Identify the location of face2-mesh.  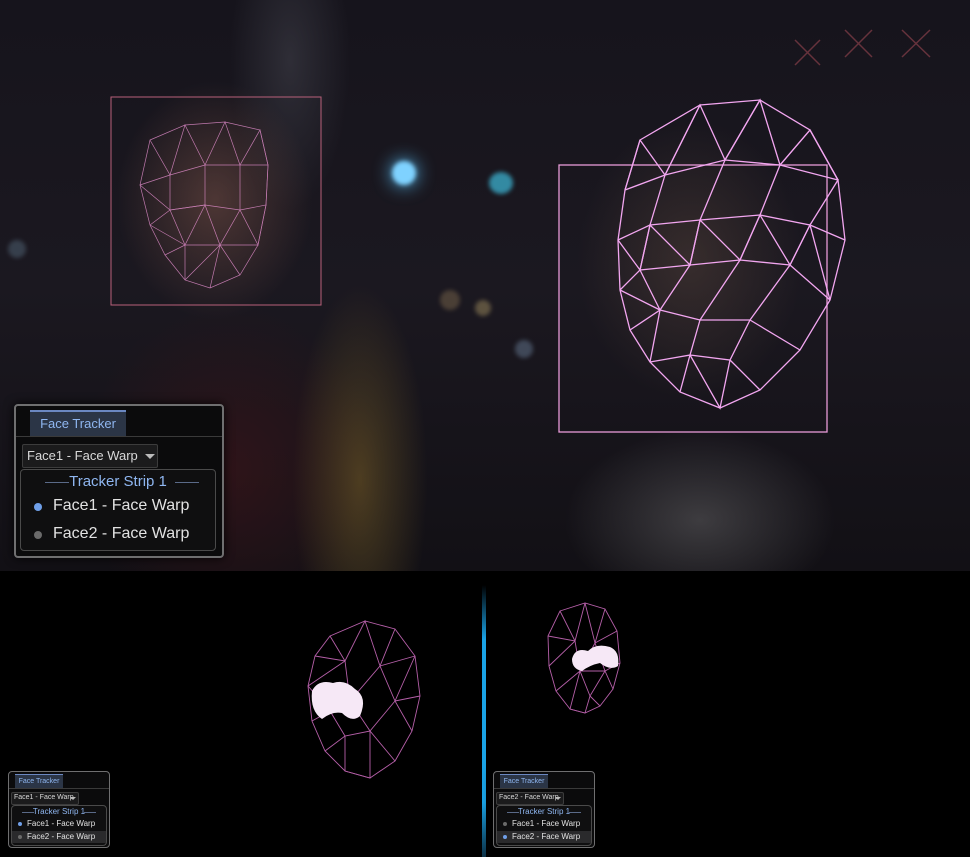
(731, 254).